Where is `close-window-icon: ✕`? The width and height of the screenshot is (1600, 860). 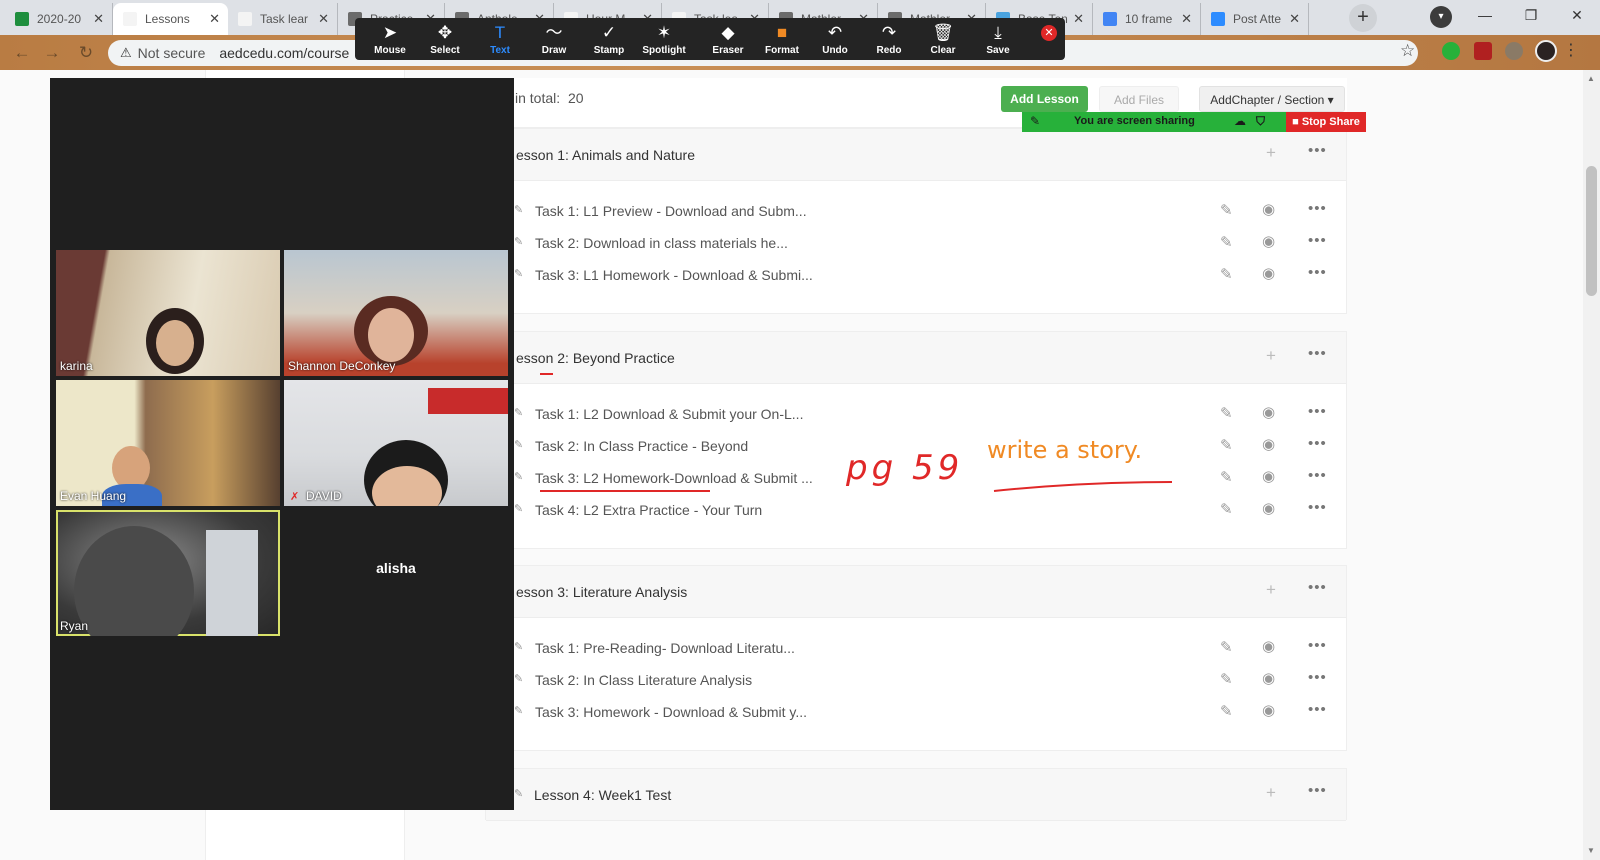 close-window-icon: ✕ is located at coordinates (1577, 15).